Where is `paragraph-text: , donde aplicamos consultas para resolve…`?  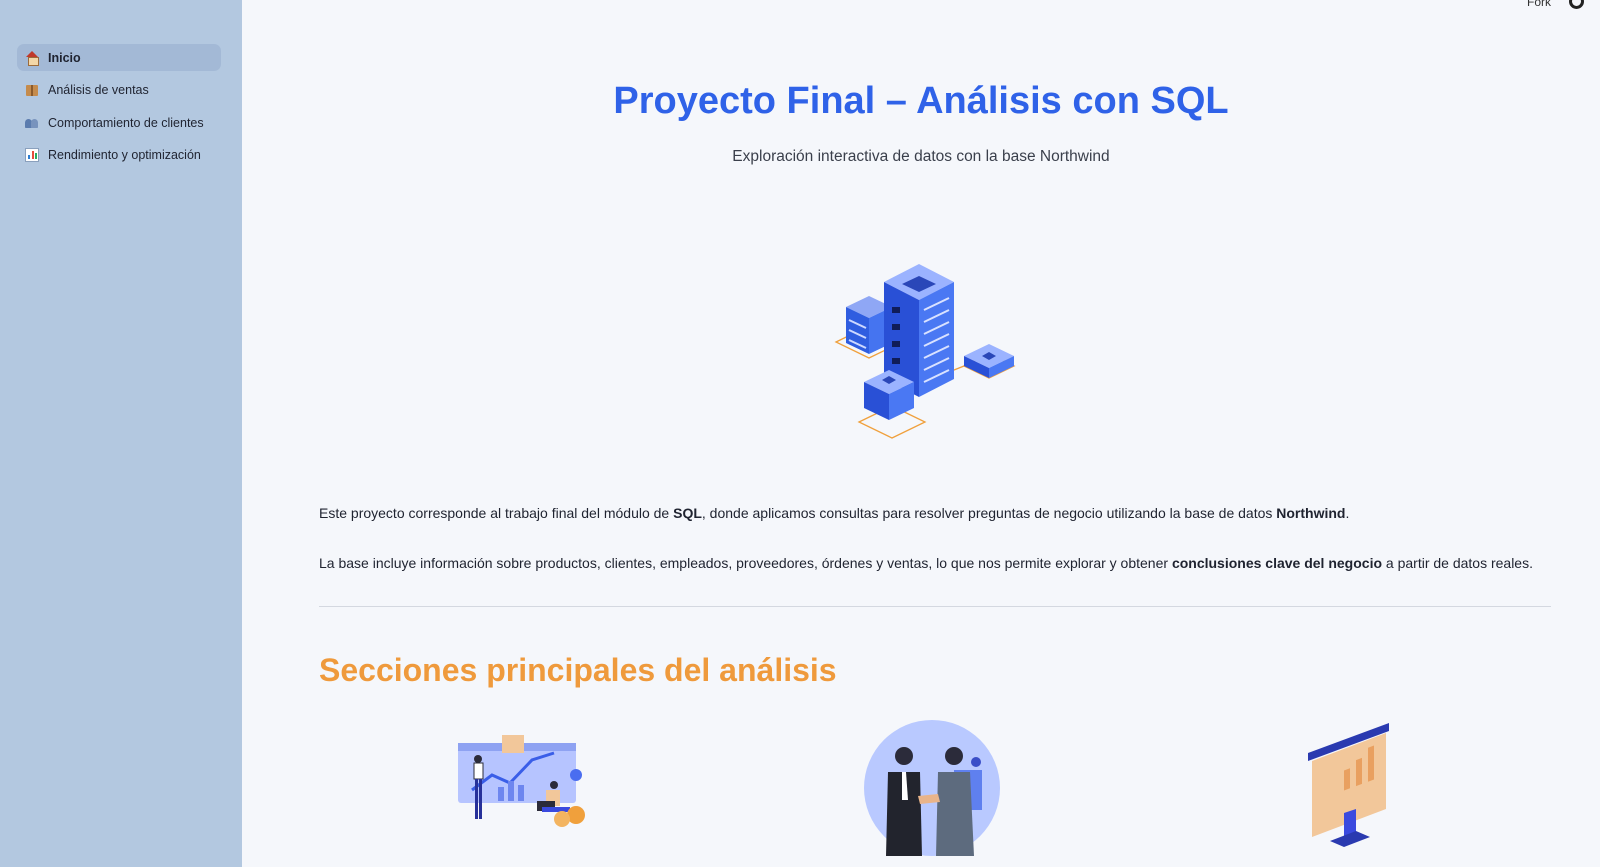 paragraph-text: , donde aplicamos consultas para resolve… is located at coordinates (989, 513).